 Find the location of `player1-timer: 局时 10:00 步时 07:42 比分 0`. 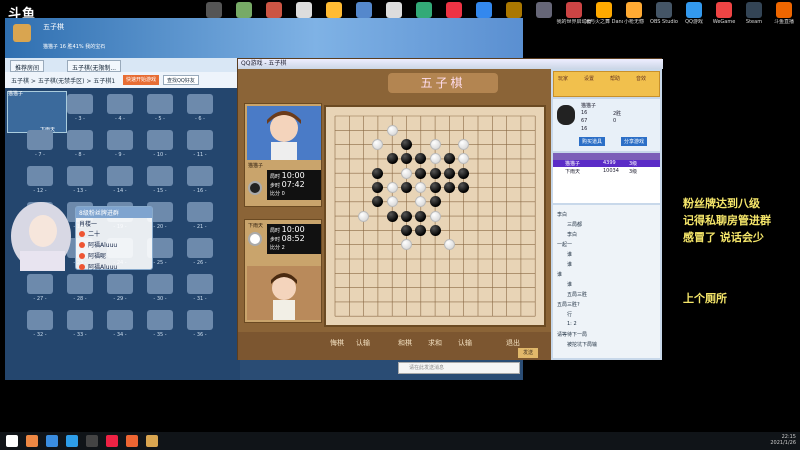

player1-timer: 局时 10:00 步时 07:42 比分 0 is located at coordinates (294, 185).